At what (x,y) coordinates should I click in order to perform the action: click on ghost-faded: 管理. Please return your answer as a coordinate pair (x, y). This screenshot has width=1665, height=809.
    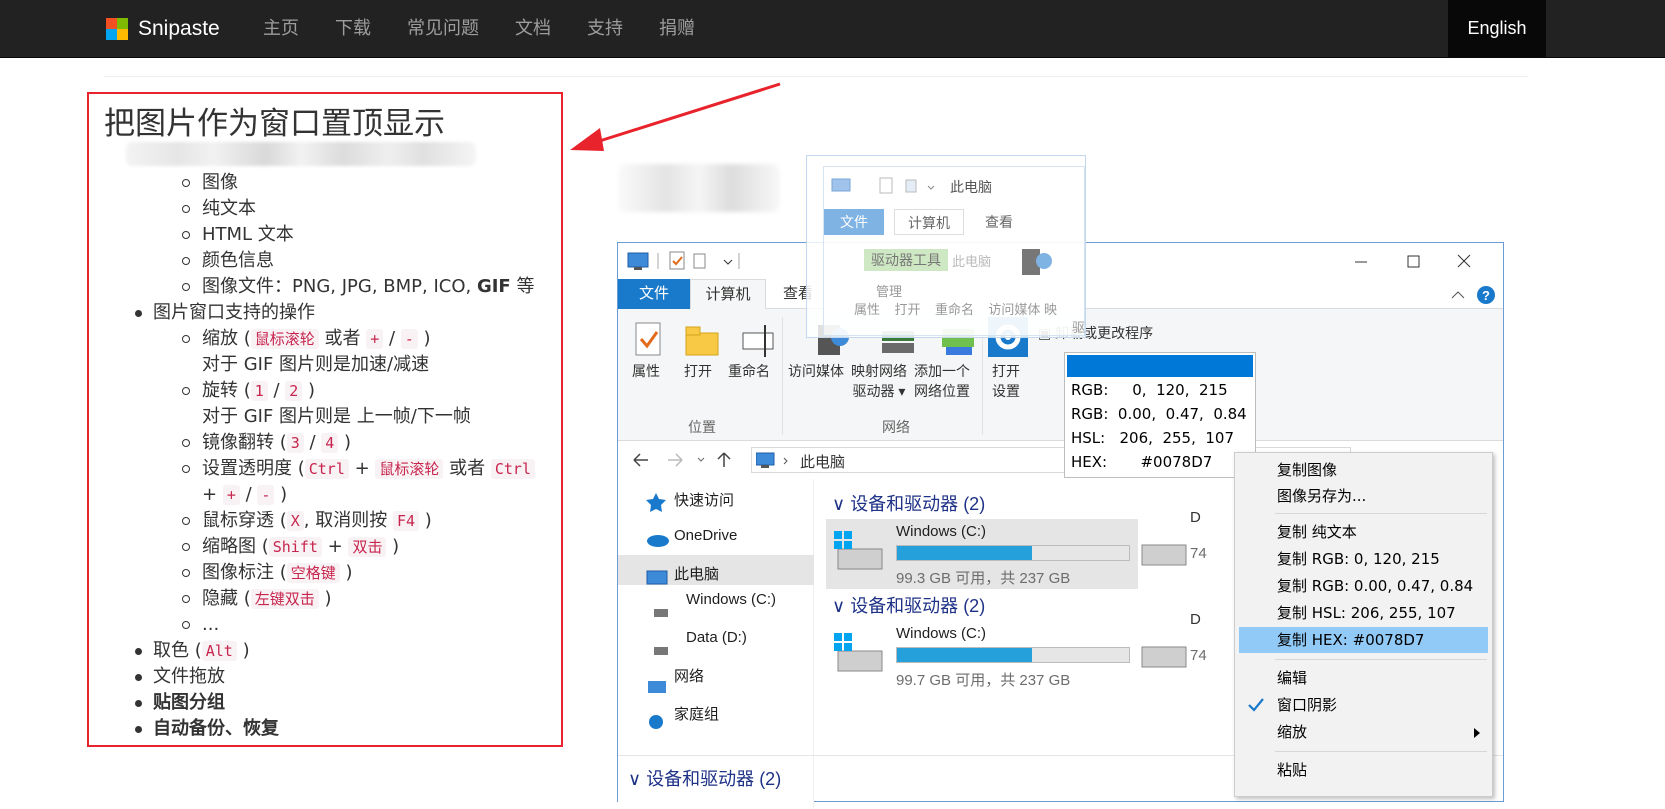
    Looking at the image, I should click on (889, 291).